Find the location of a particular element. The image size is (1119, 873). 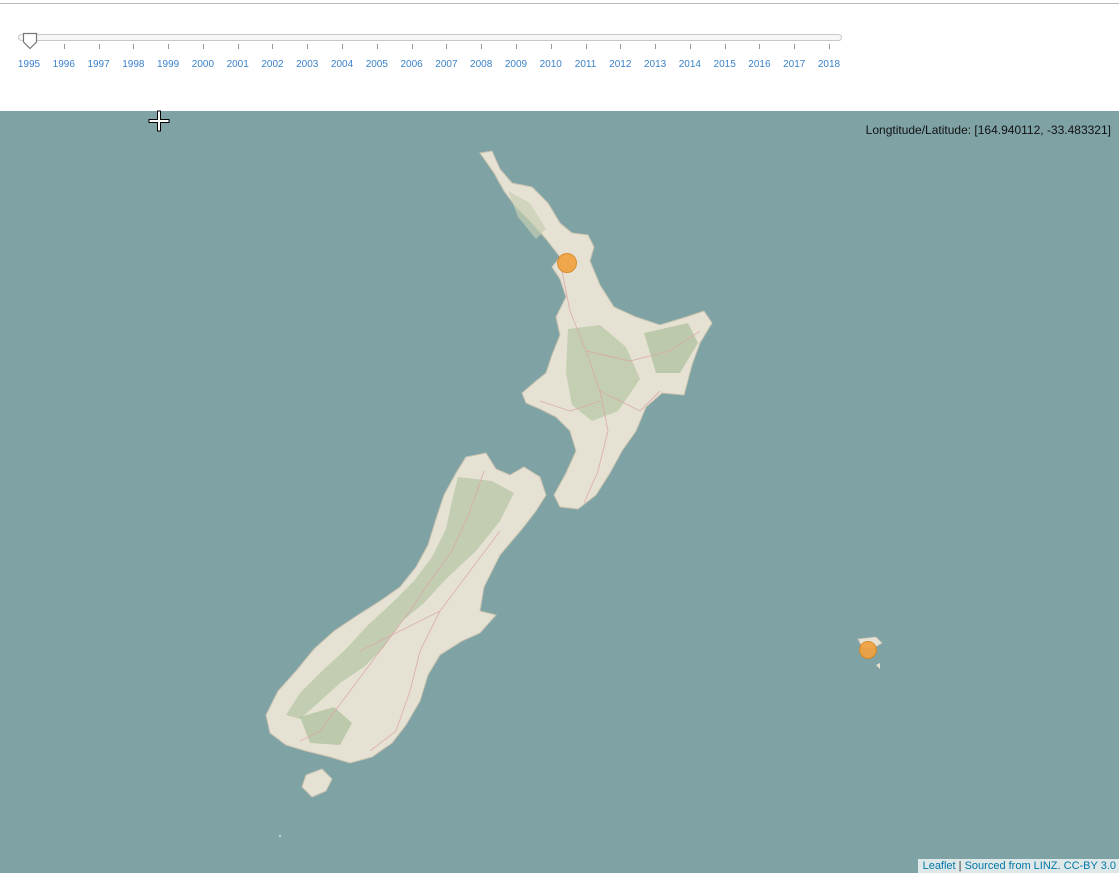

year-label-2018: 2018 is located at coordinates (829, 64).